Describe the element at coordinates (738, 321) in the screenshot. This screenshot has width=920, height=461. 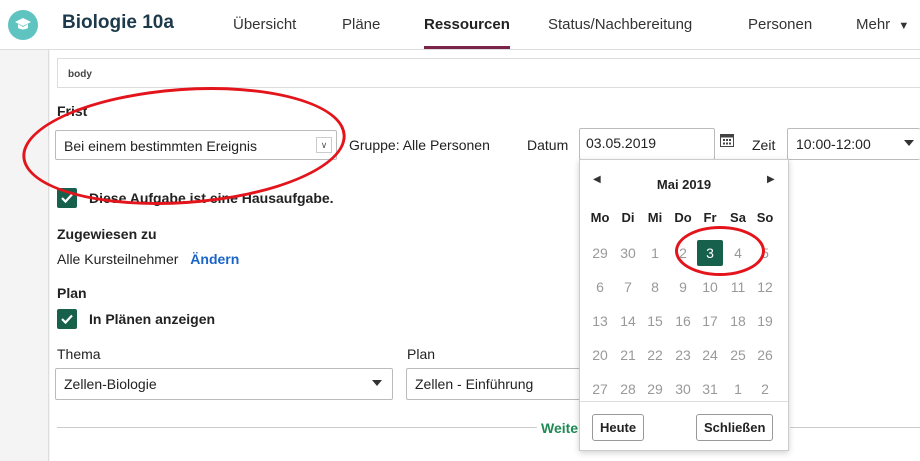
I see `calendar-day: 18` at that location.